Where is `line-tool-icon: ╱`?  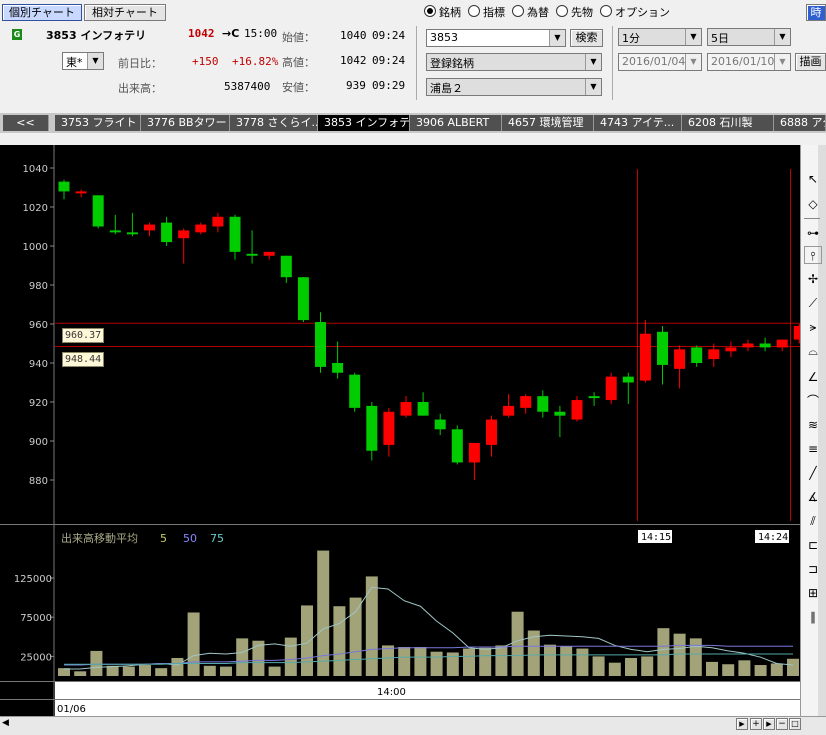 line-tool-icon: ╱ is located at coordinates (813, 473).